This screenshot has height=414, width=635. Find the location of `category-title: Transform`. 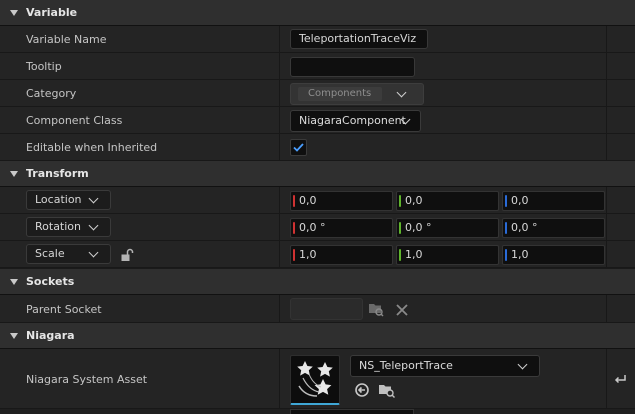

category-title: Transform is located at coordinates (57, 173).